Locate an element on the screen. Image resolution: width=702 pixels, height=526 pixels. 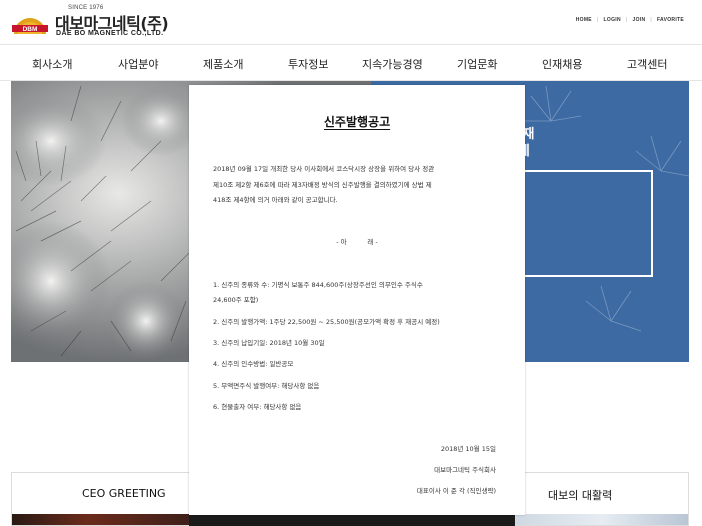
vitality-card: 대보의 대활력 is located at coordinates (602, 499).